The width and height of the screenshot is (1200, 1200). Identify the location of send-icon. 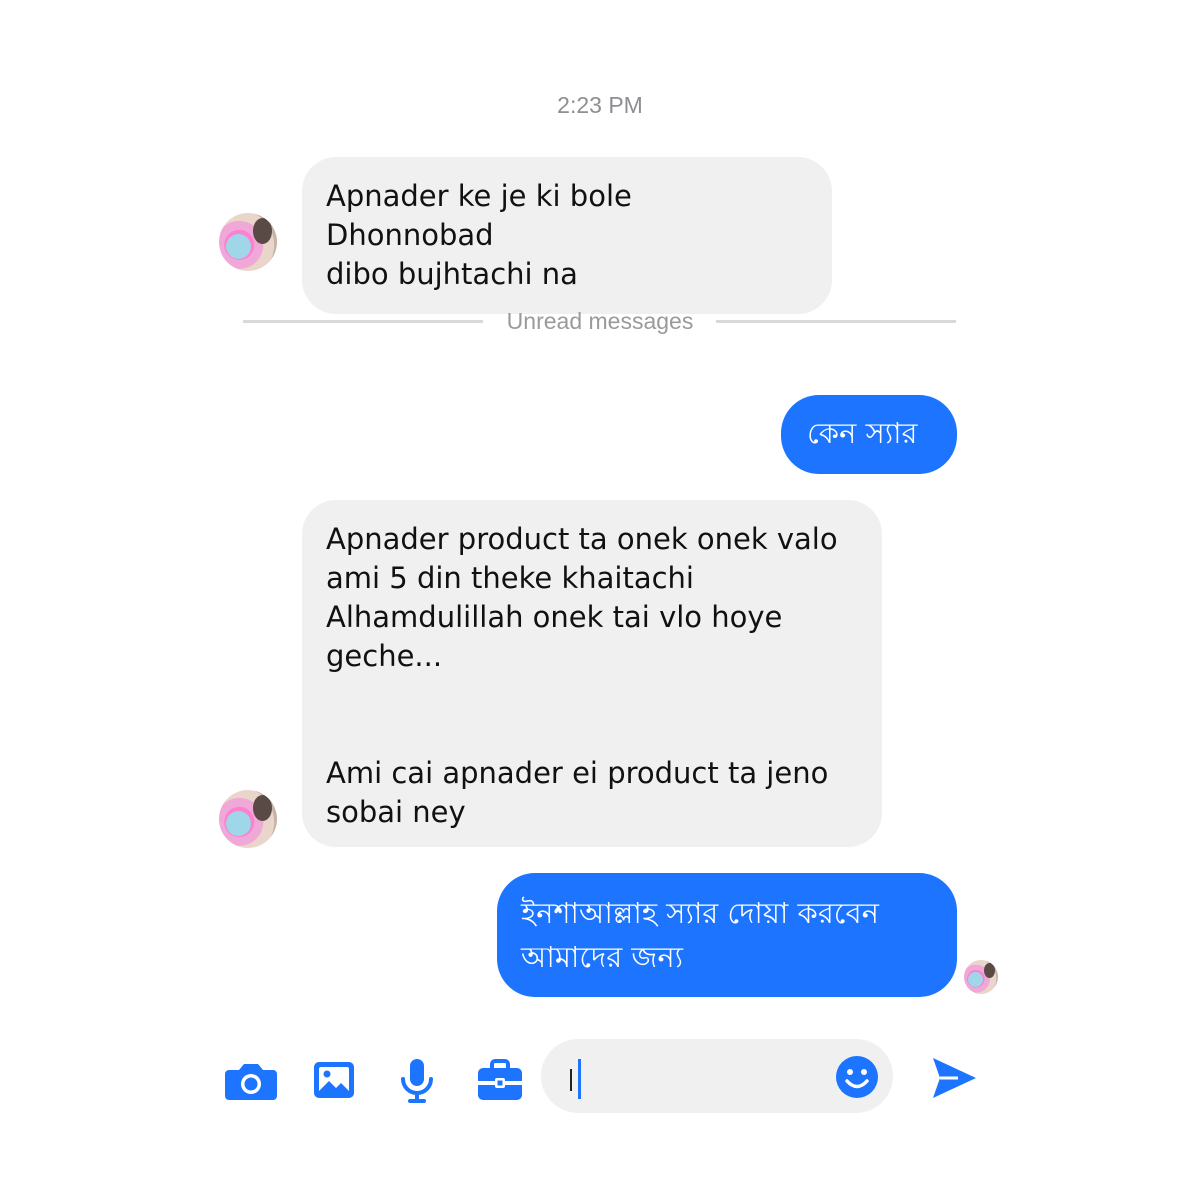
(954, 1078).